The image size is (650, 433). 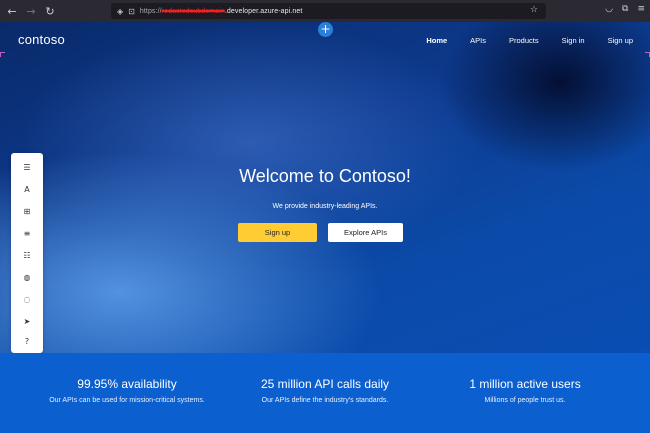 I want to click on hero-subtitle: We provide industry-leading APIs., so click(x=325, y=206).